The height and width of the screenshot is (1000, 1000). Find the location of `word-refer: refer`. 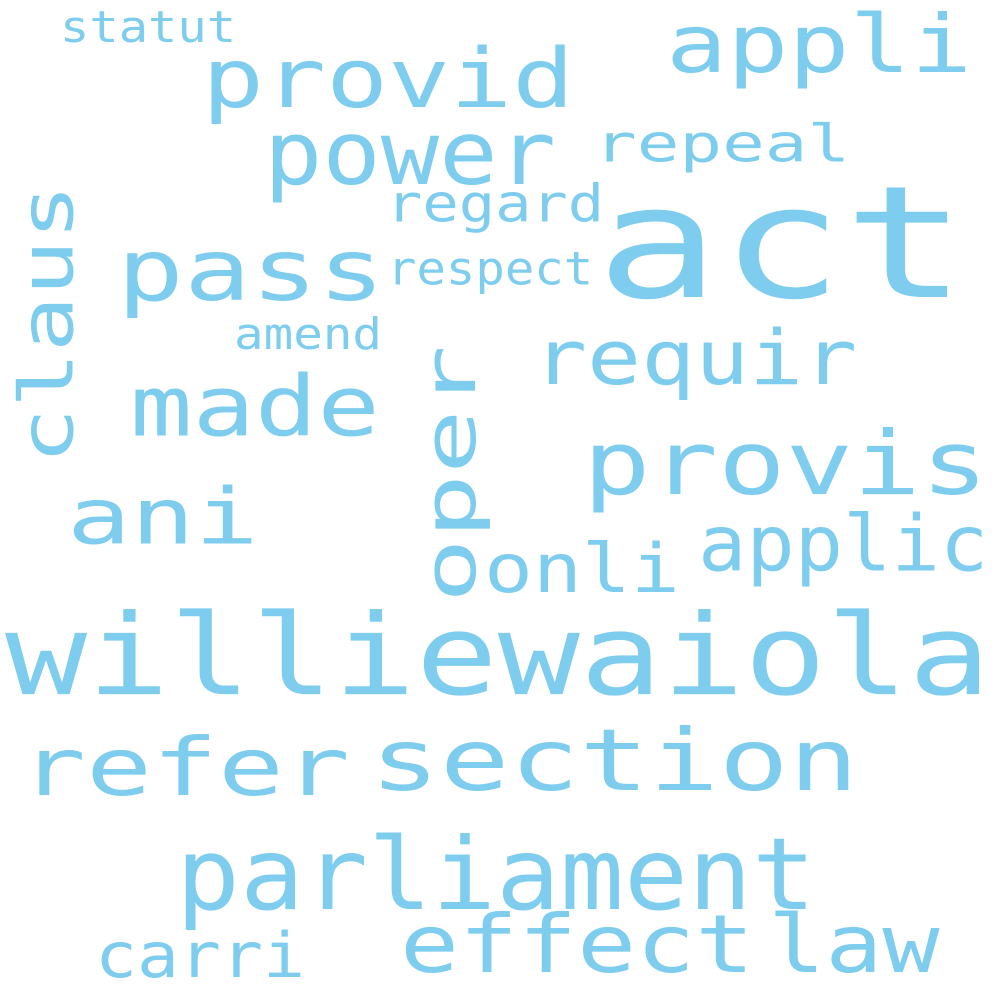

word-refer: refer is located at coordinates (185, 767).